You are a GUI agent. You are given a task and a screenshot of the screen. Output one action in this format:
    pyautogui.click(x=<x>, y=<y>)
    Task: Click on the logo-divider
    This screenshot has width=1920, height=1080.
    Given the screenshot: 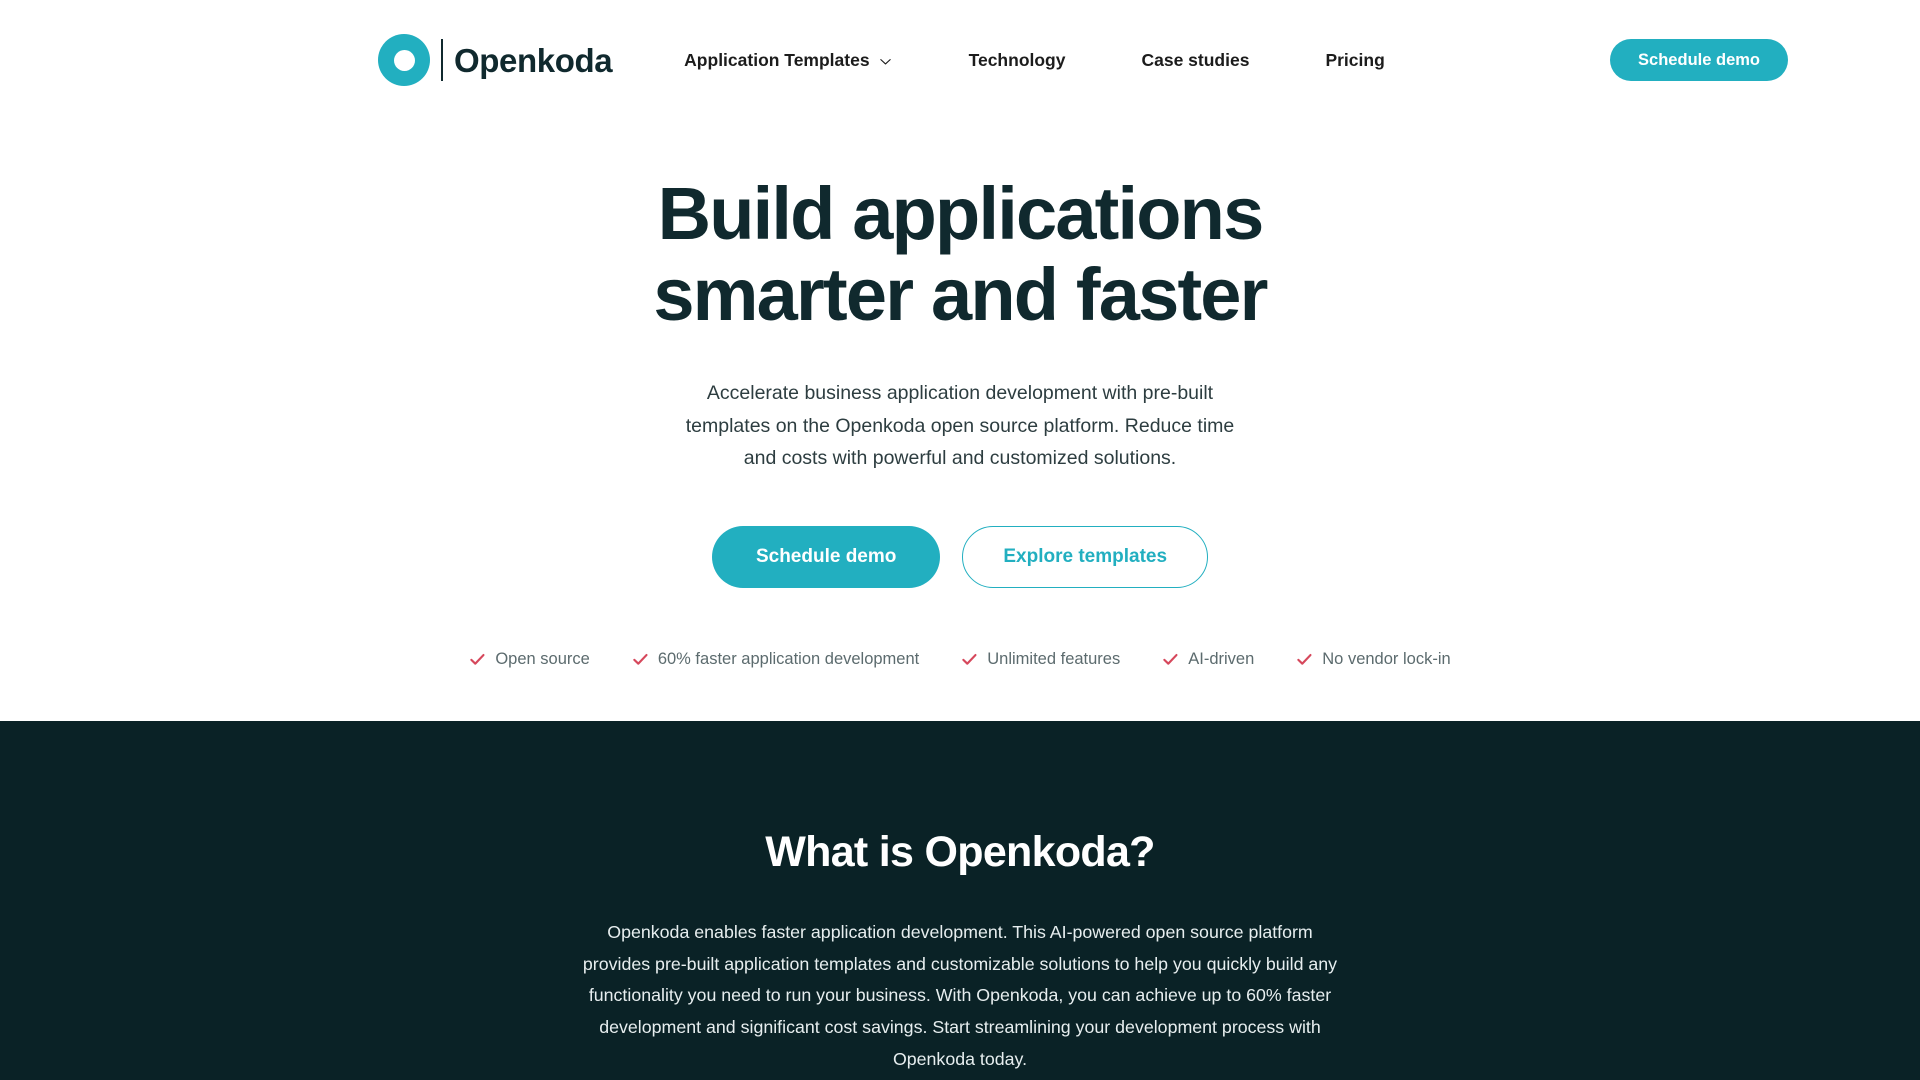 What is the action you would take?
    pyautogui.click(x=442, y=60)
    